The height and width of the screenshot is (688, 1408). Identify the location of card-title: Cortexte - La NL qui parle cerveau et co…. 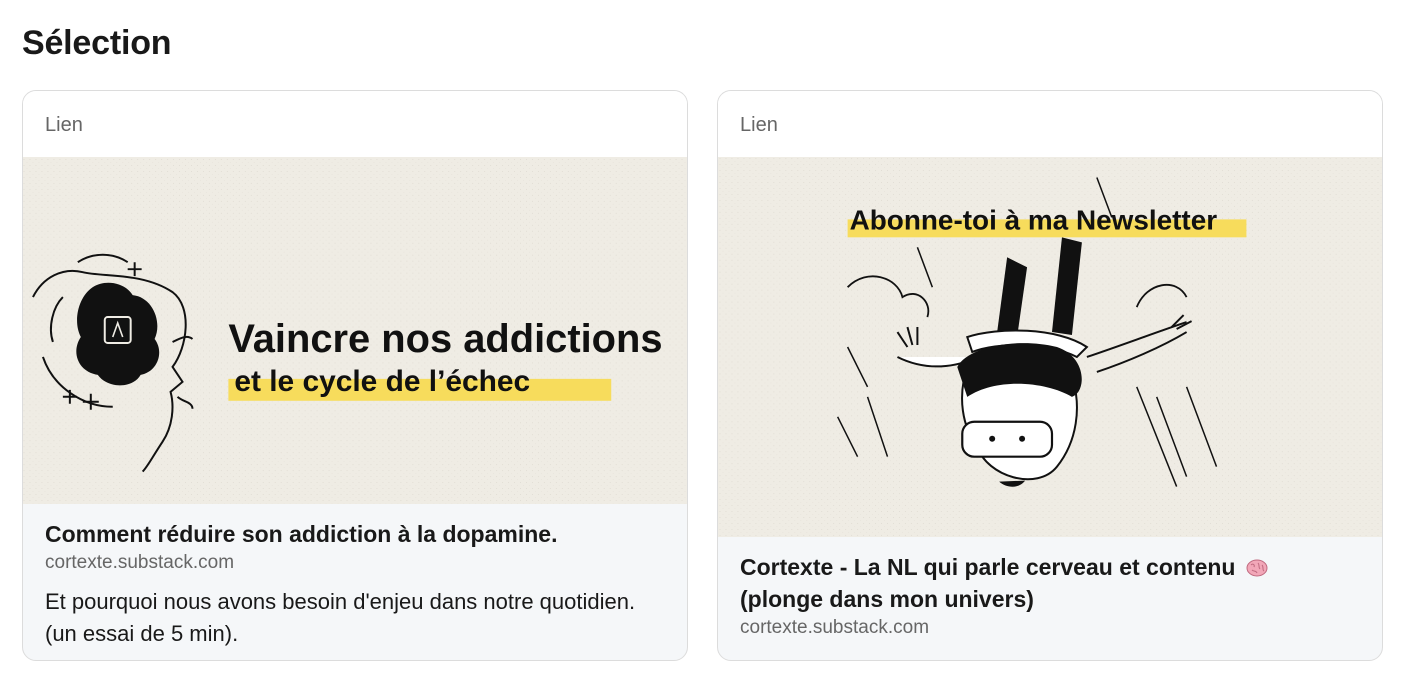
(1050, 583).